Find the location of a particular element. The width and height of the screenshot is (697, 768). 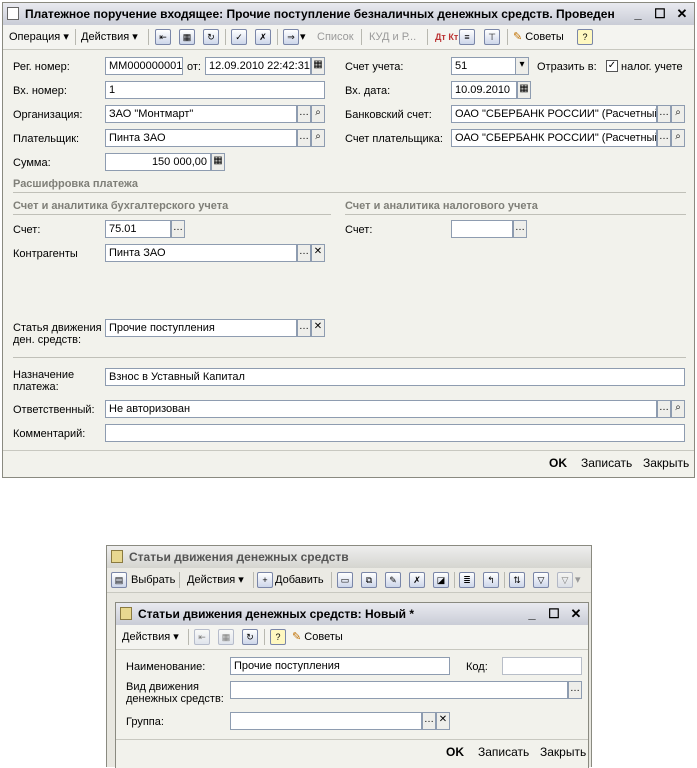

operation-menu: Операция ▾ is located at coordinates (39, 37).